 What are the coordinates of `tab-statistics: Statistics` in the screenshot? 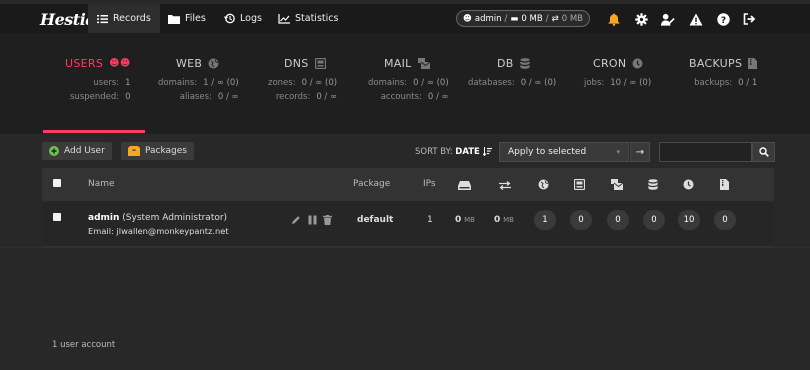 It's located at (308, 18).